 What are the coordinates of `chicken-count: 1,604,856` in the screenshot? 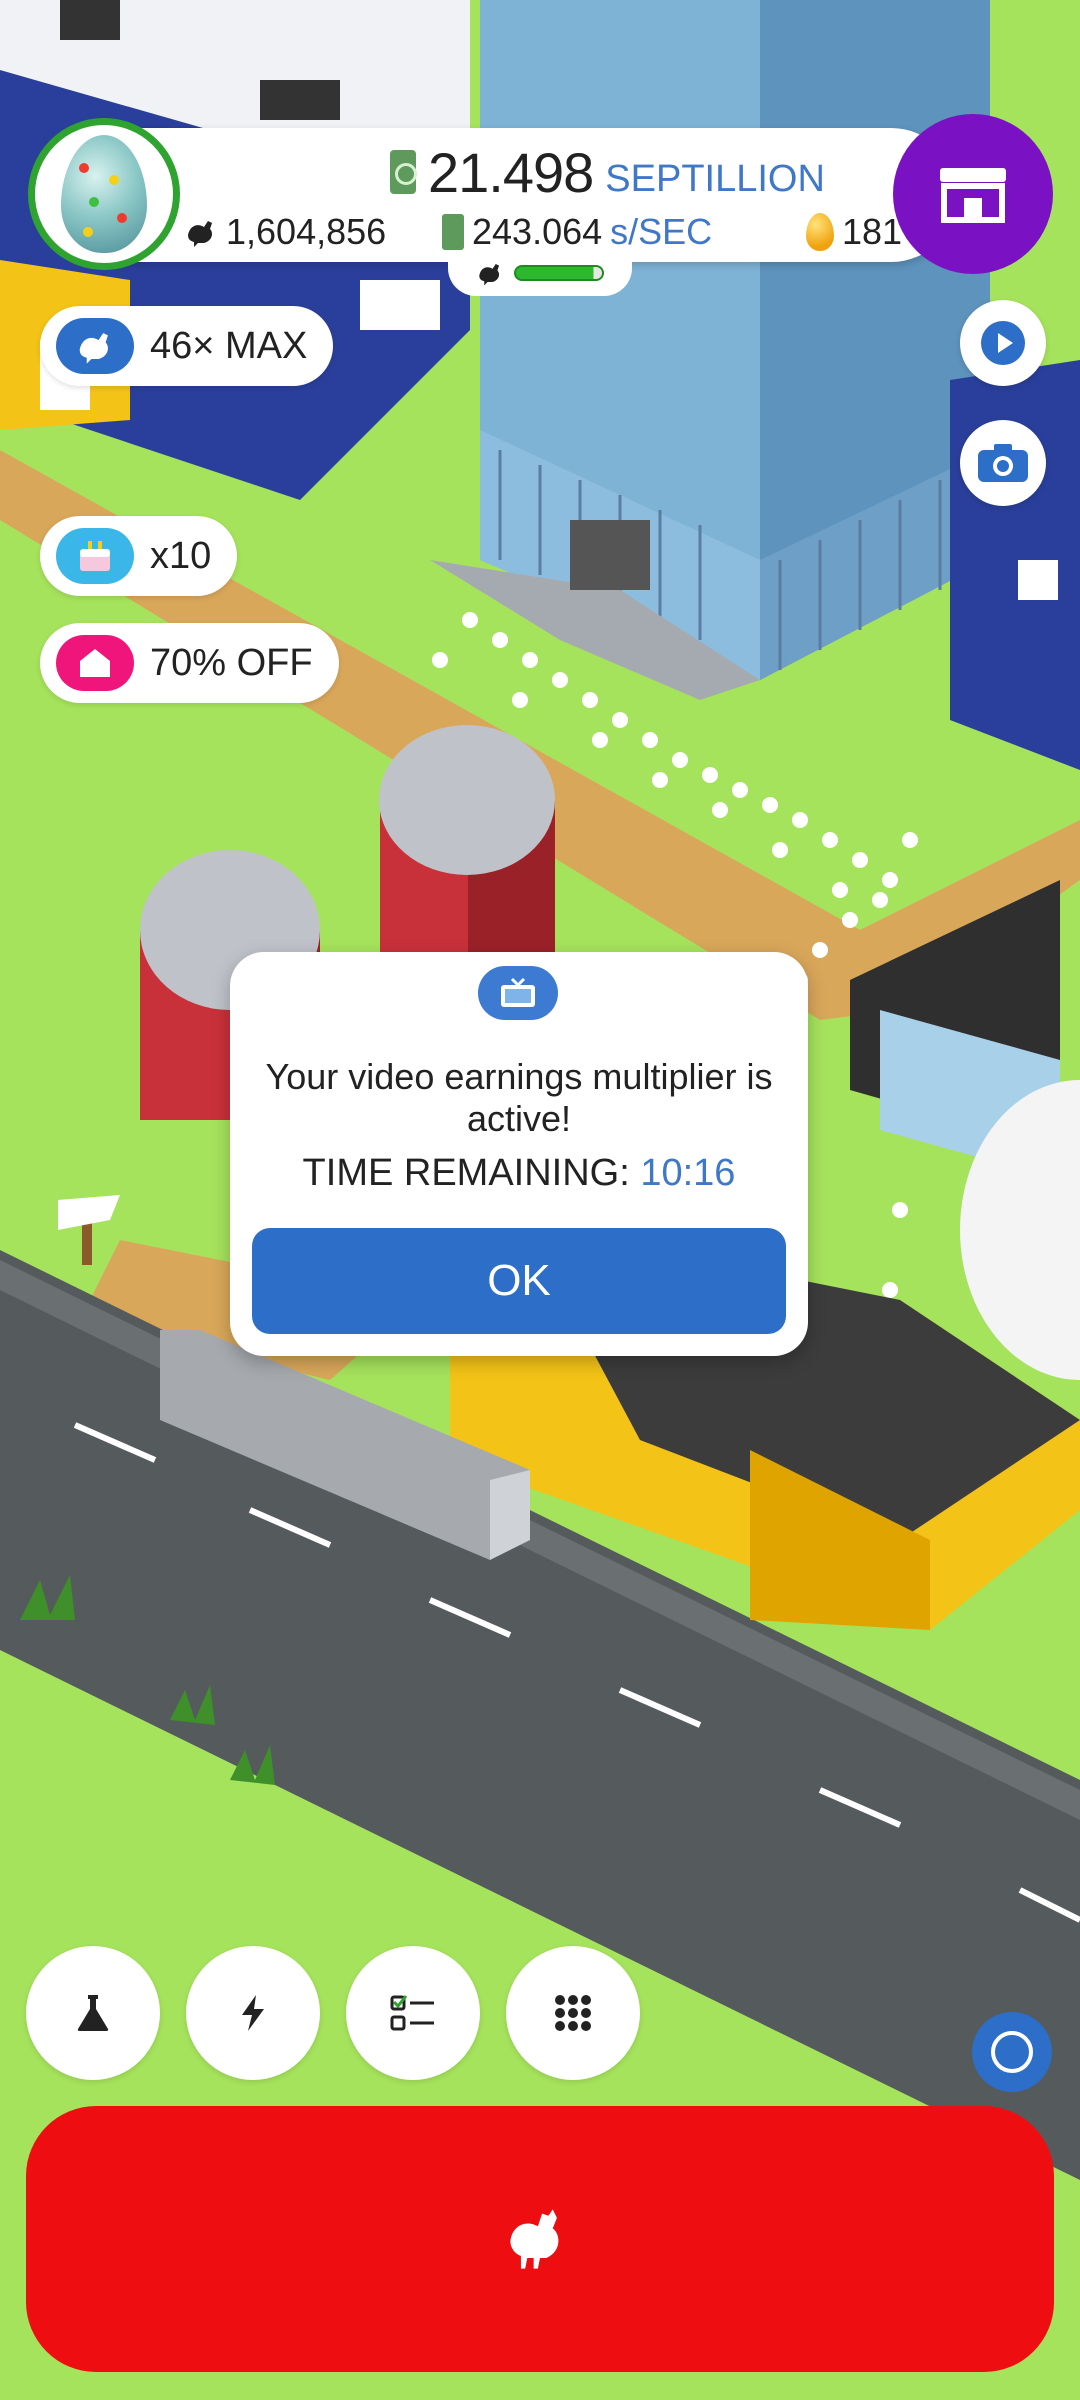 It's located at (285, 232).